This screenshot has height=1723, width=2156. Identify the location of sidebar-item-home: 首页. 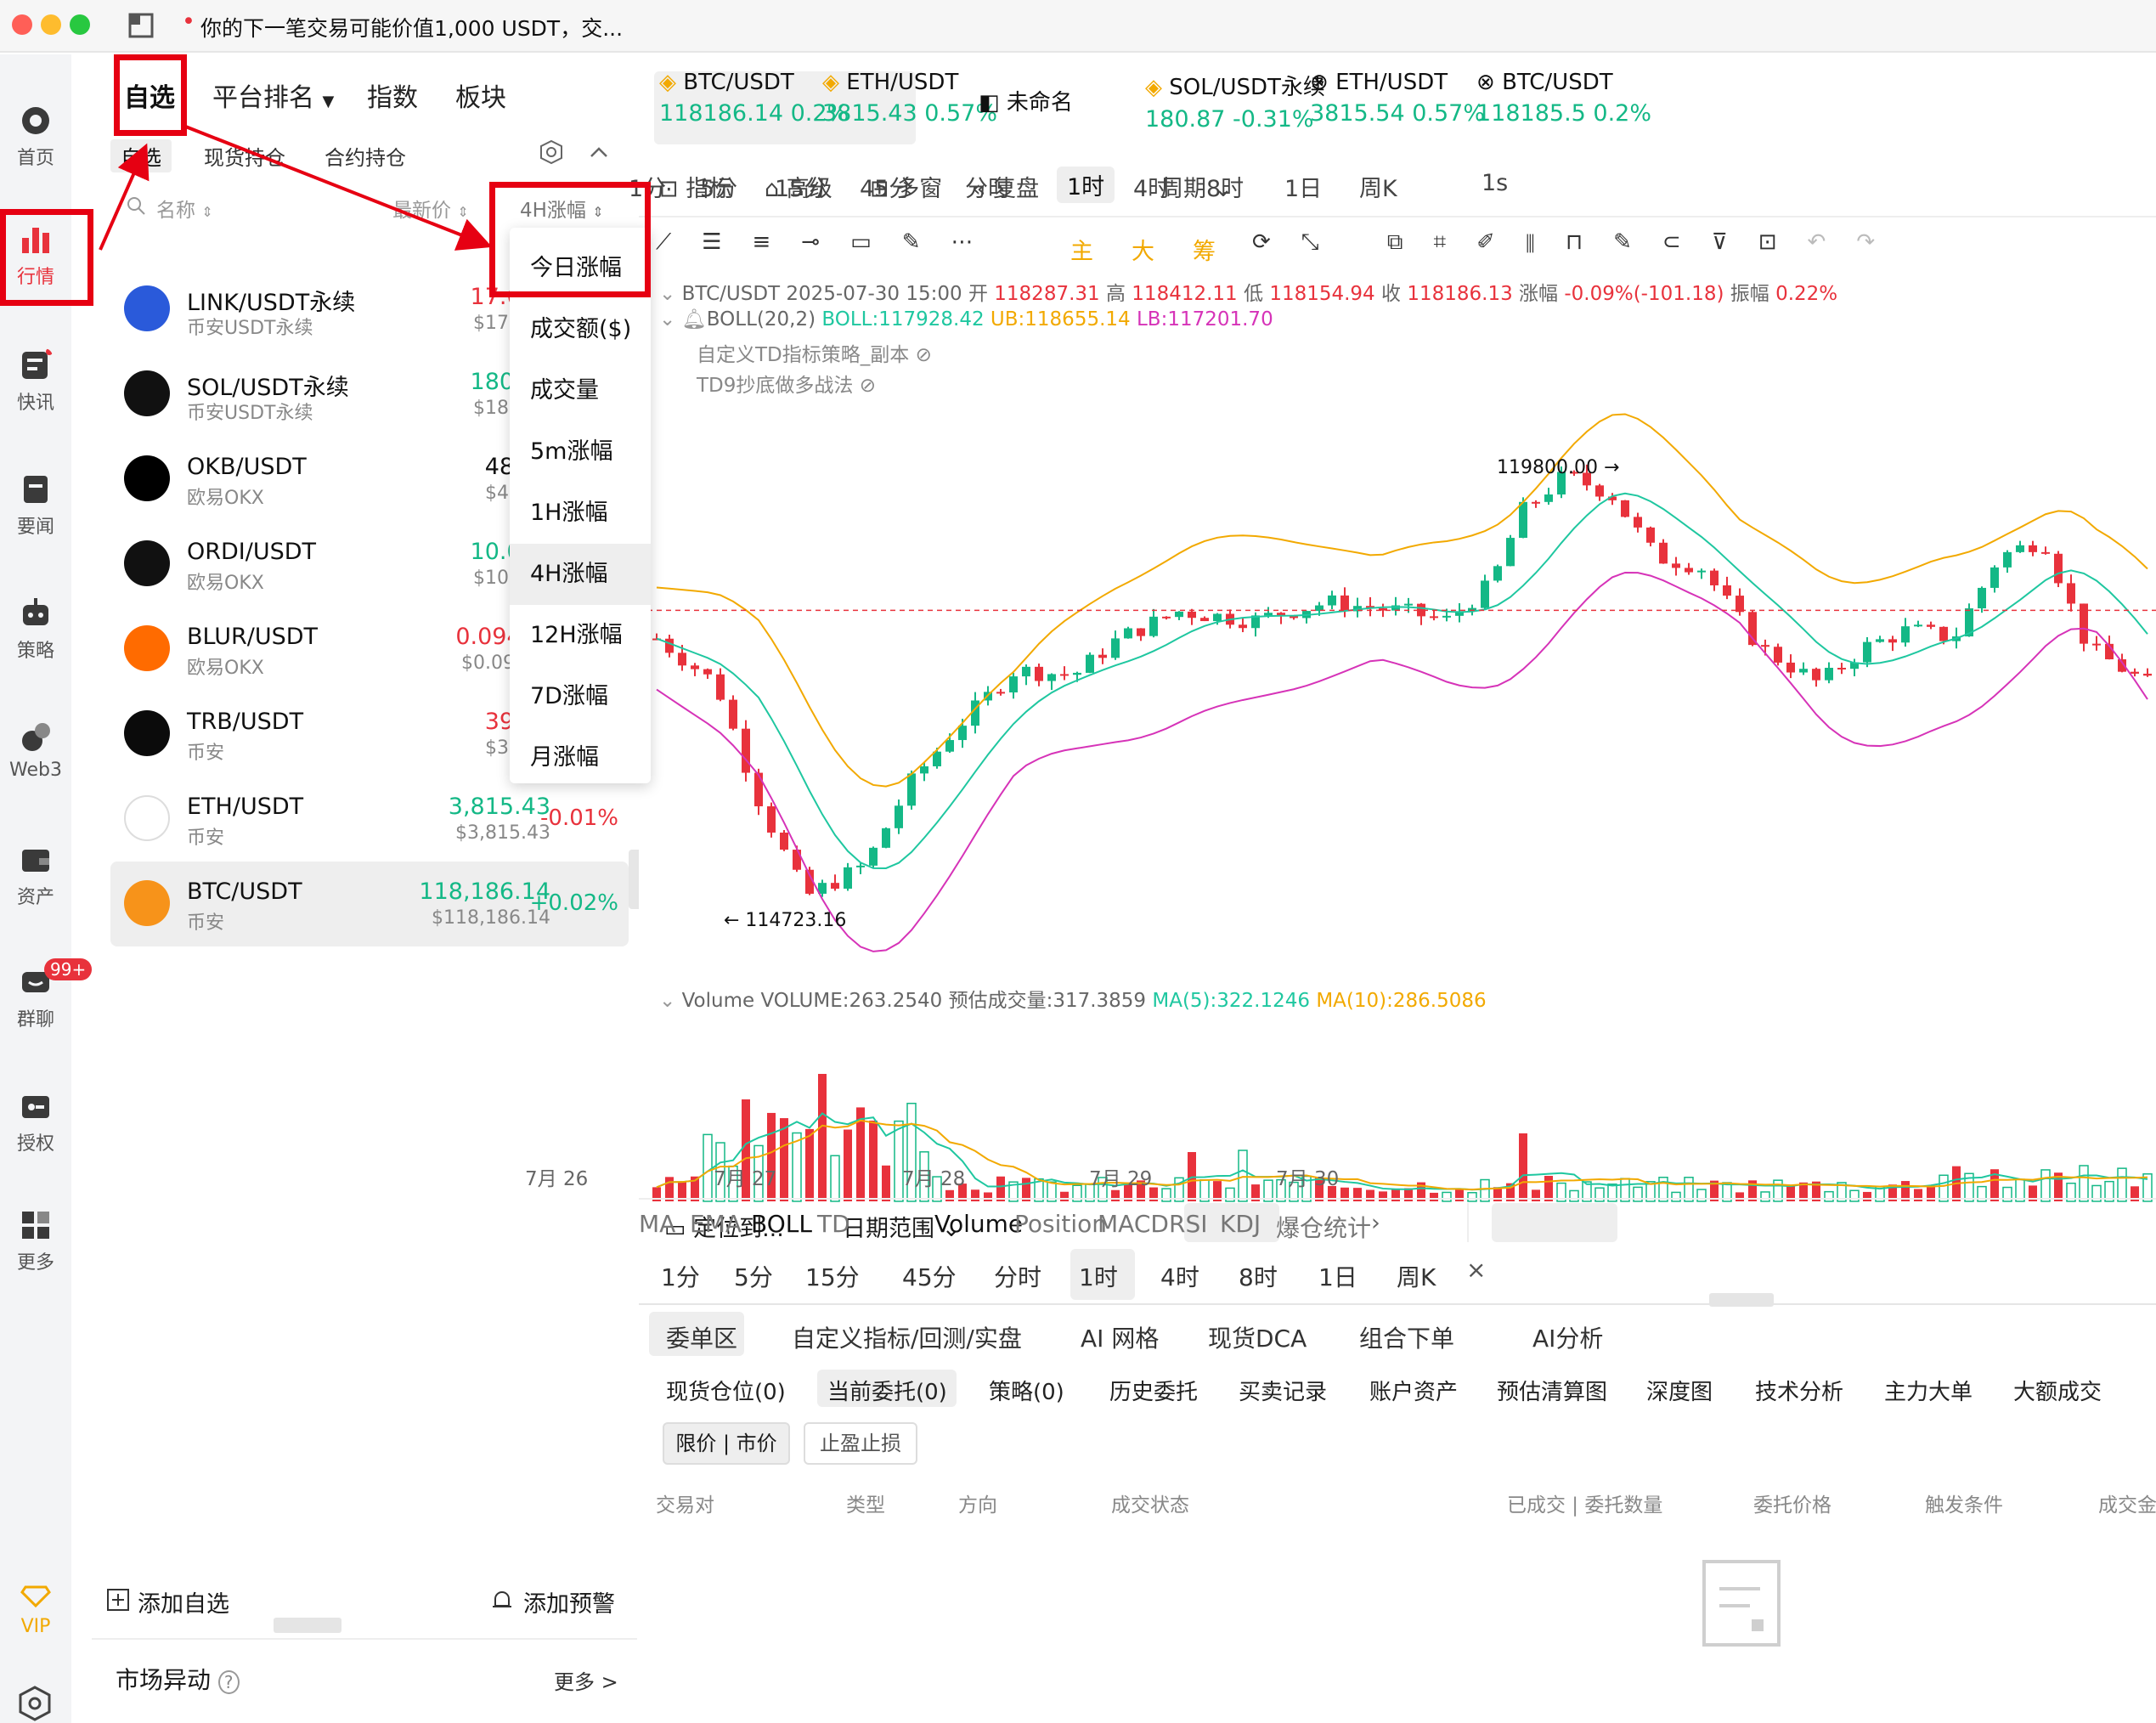
(35, 137).